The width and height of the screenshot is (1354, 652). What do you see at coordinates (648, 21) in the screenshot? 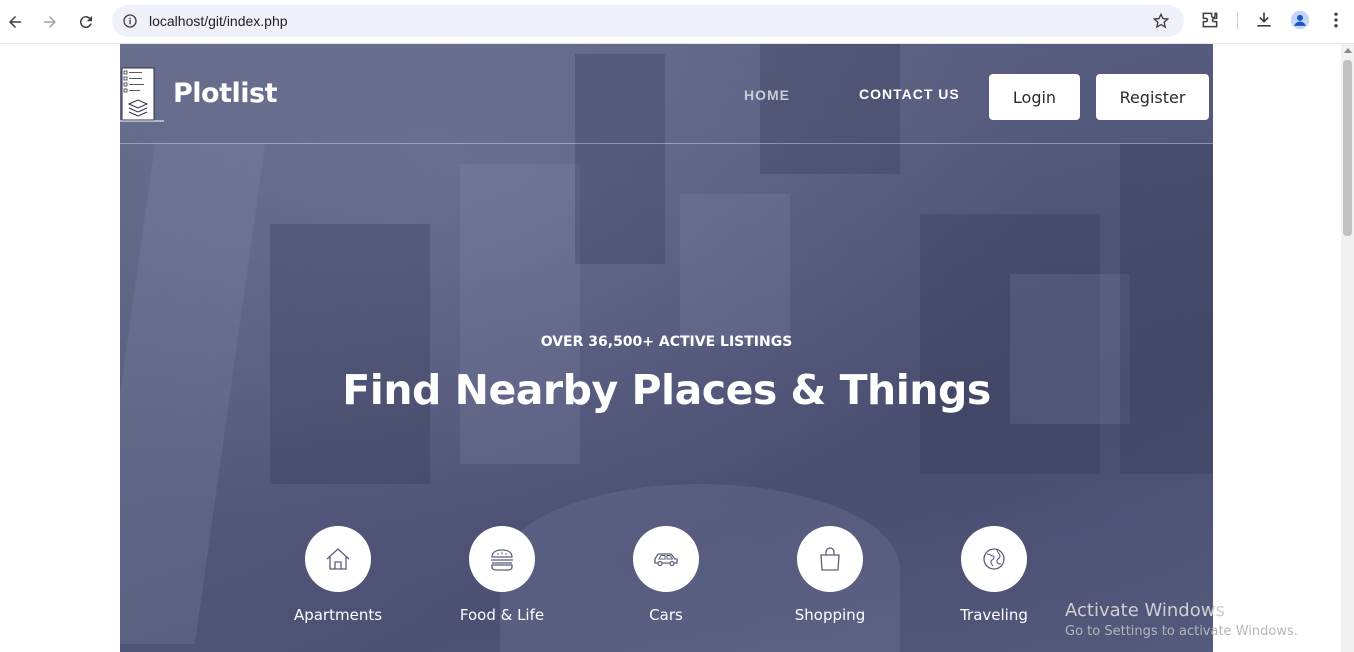
I see `address-bar: localhost/git/index.php` at bounding box center [648, 21].